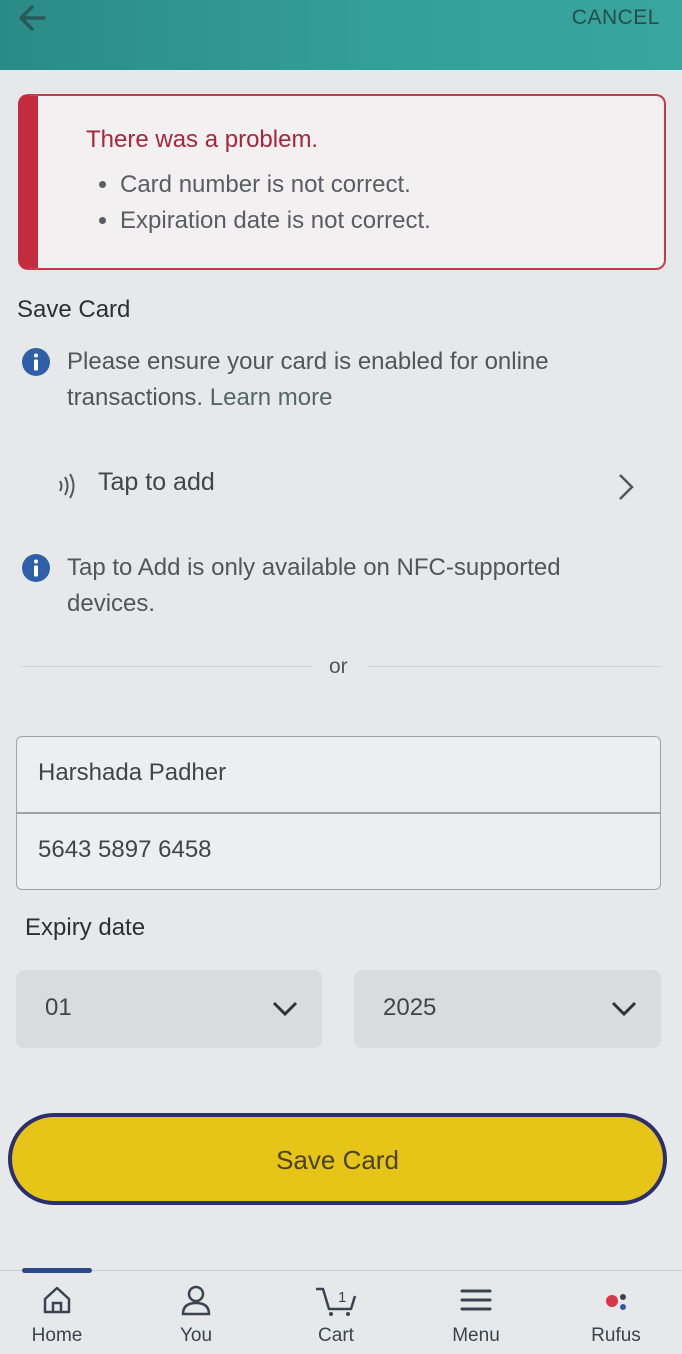  I want to click on nav-you-label: You, so click(196, 1335).